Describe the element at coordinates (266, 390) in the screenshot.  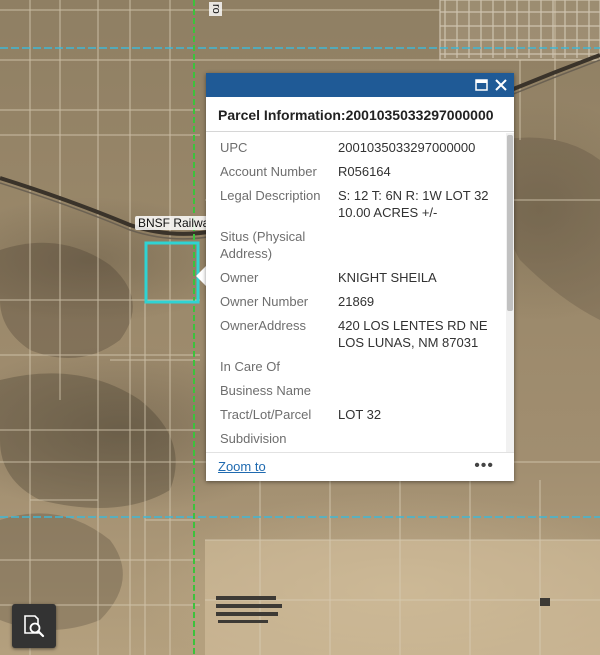
I see `field-key: Business Name` at that location.